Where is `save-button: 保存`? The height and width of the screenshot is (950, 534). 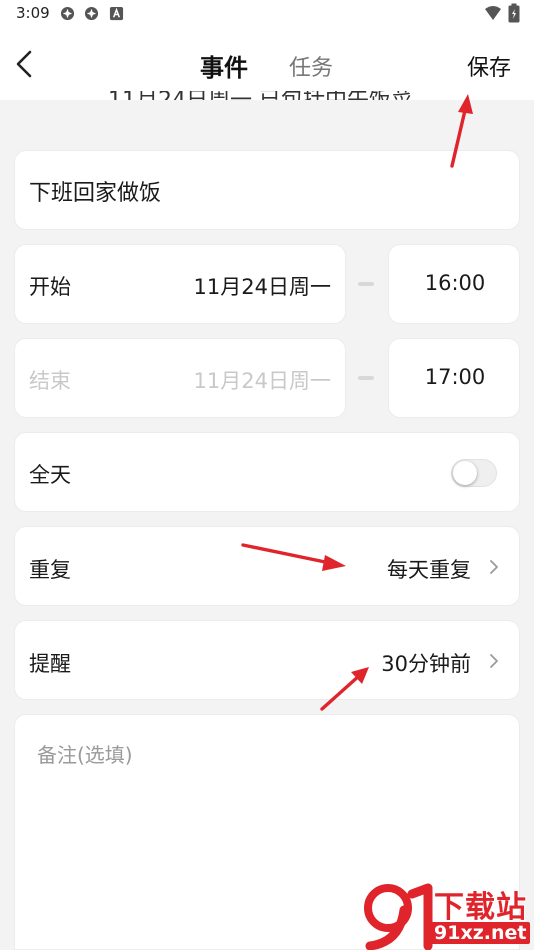 save-button: 保存 is located at coordinates (489, 66).